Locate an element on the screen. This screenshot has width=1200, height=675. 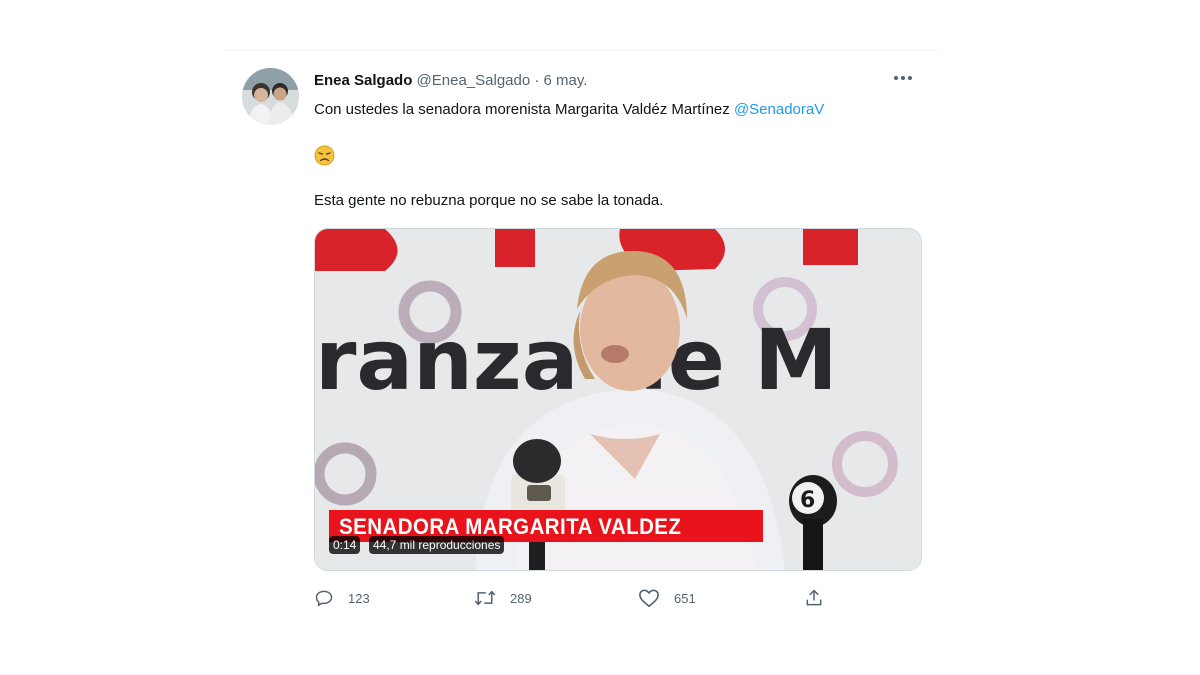
retweet-icon is located at coordinates (485, 598).